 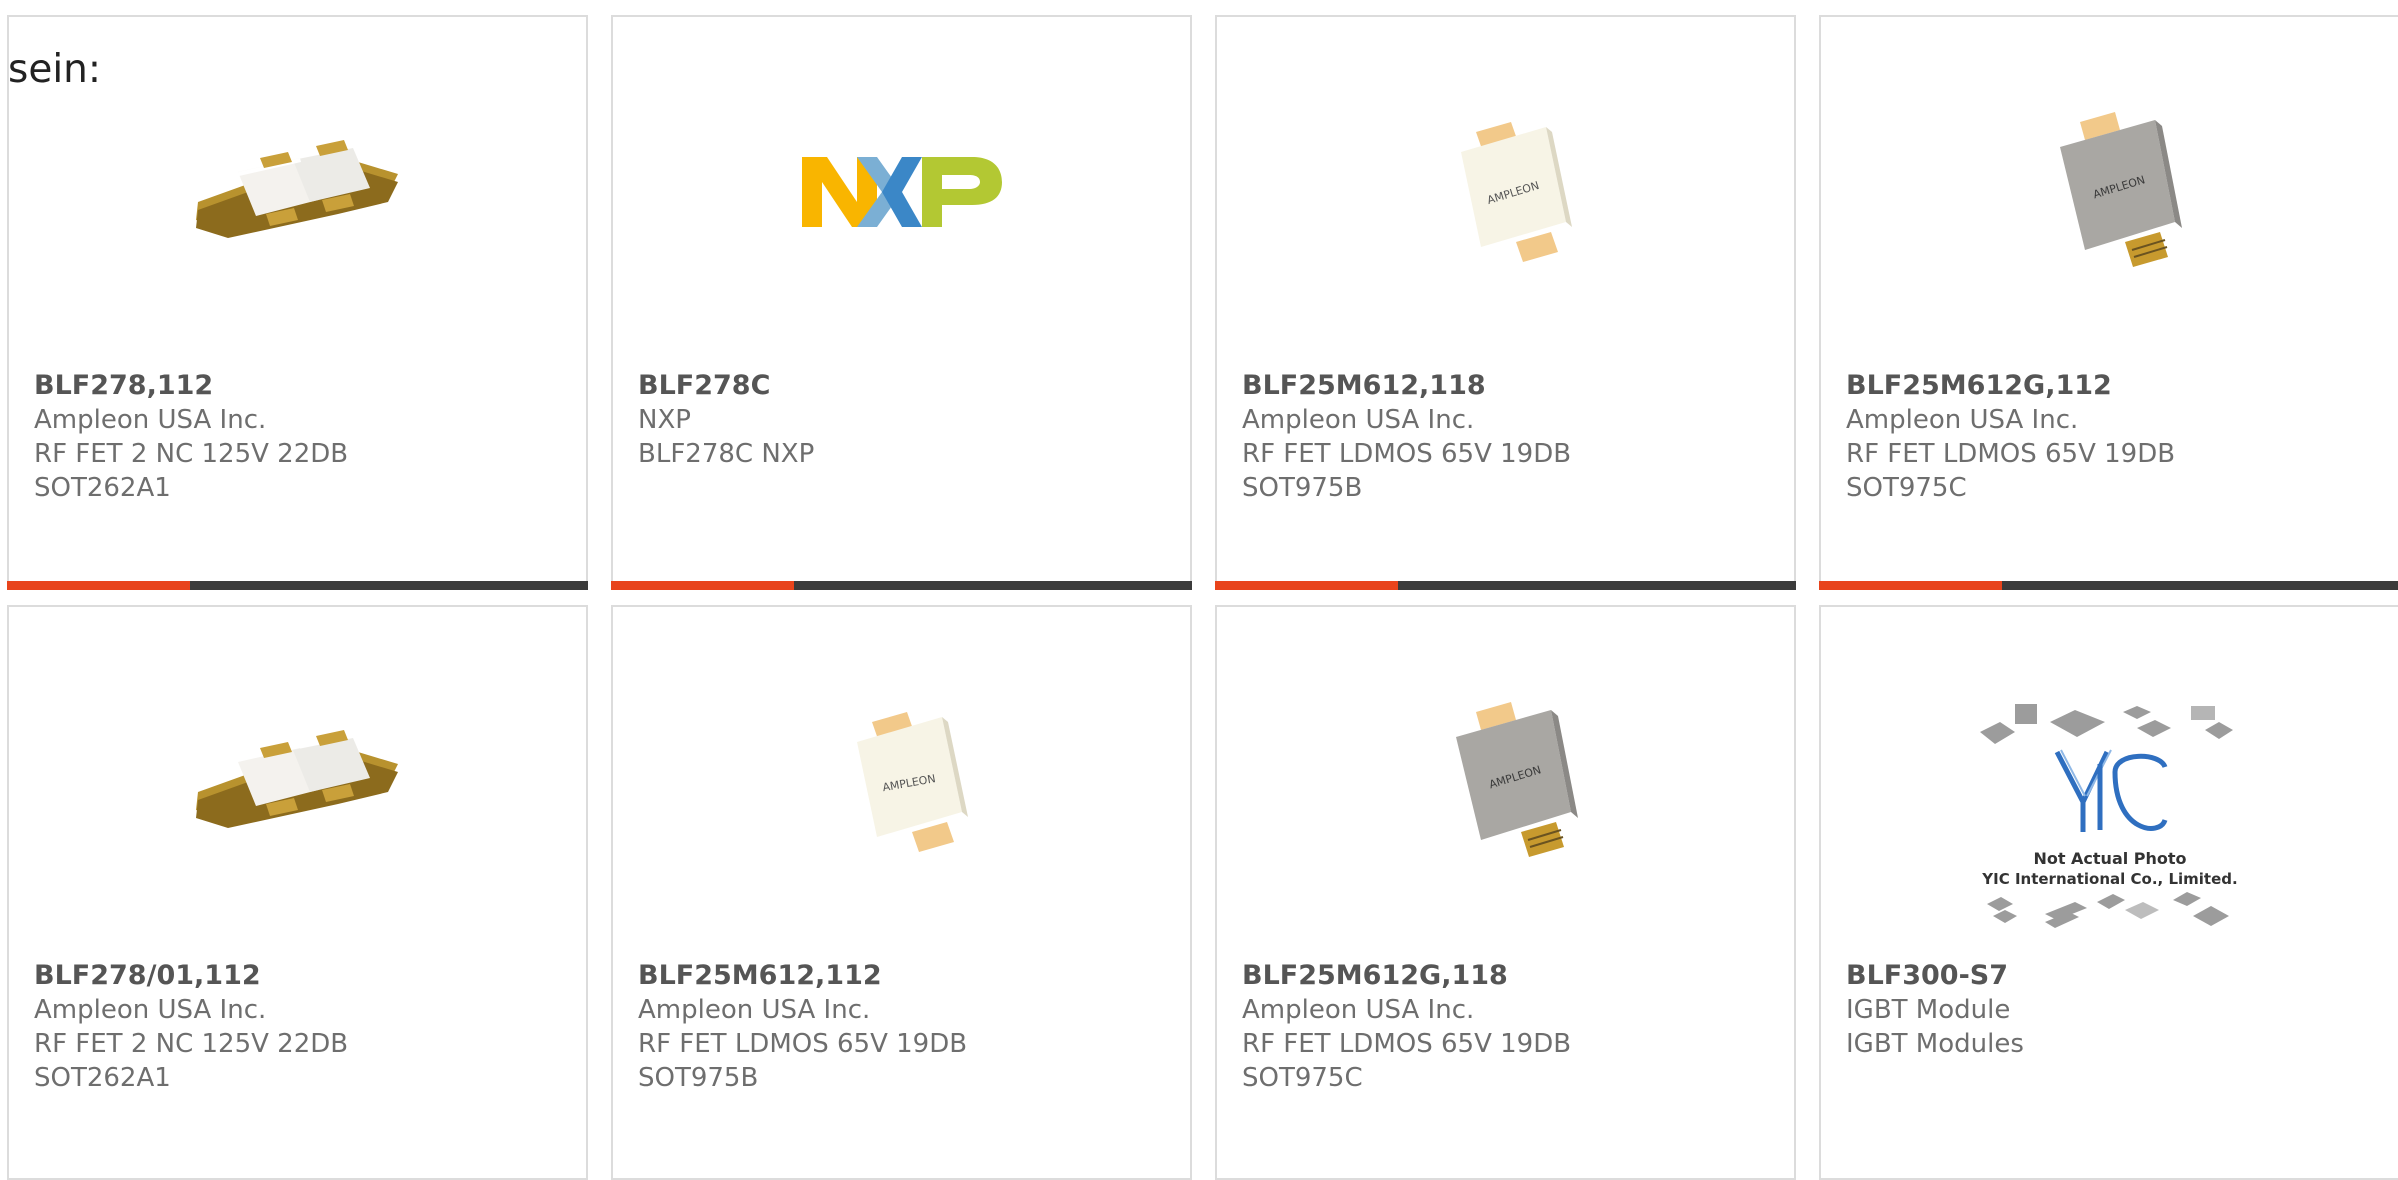 What do you see at coordinates (2109, 858) in the screenshot?
I see `svg-text: Not Actual Photo` at bounding box center [2109, 858].